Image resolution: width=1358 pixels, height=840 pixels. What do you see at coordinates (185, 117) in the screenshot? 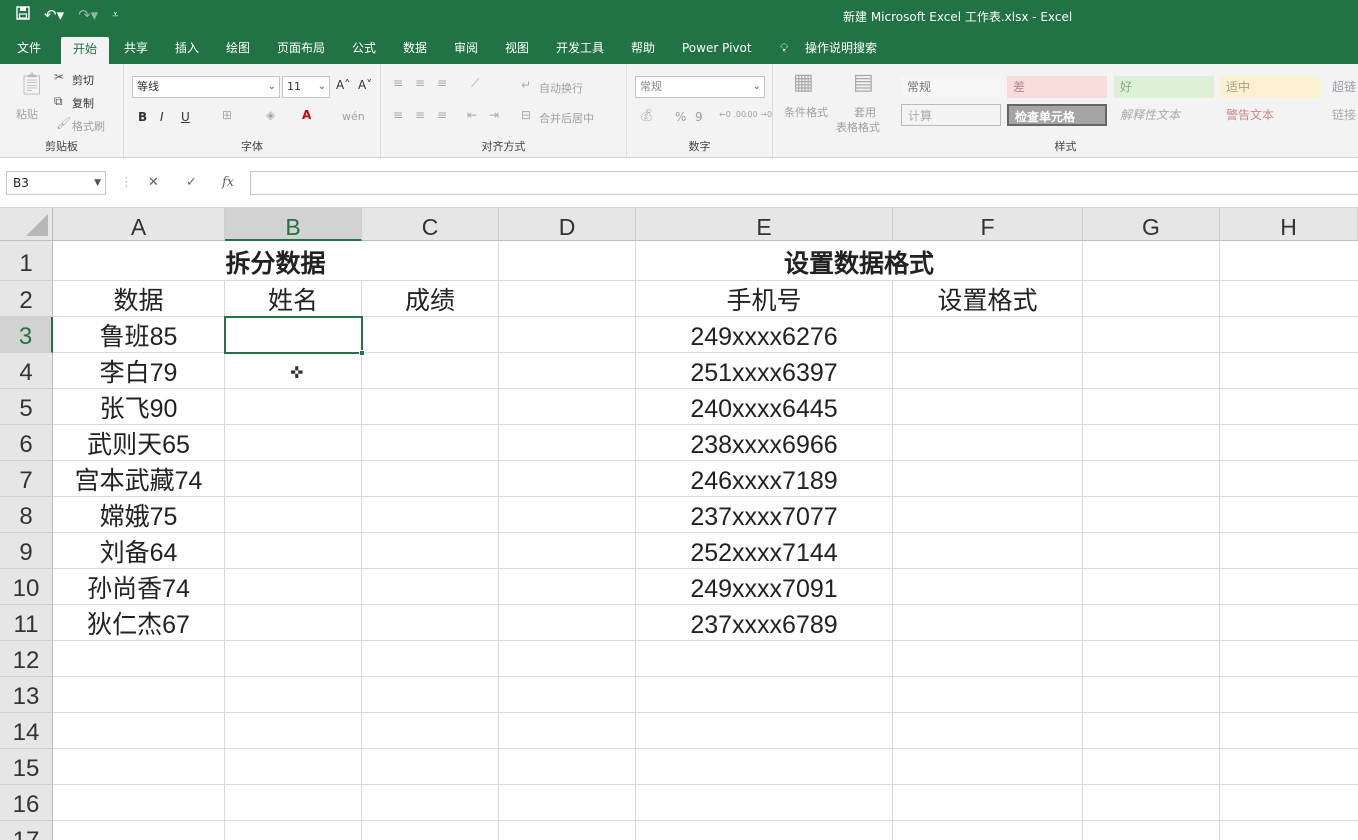
I see `underline-button: U` at bounding box center [185, 117].